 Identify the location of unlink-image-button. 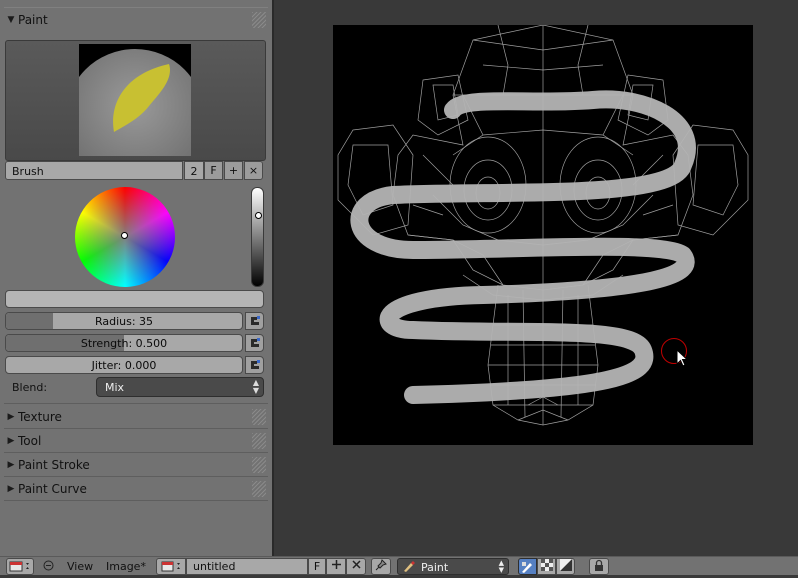
(356, 566).